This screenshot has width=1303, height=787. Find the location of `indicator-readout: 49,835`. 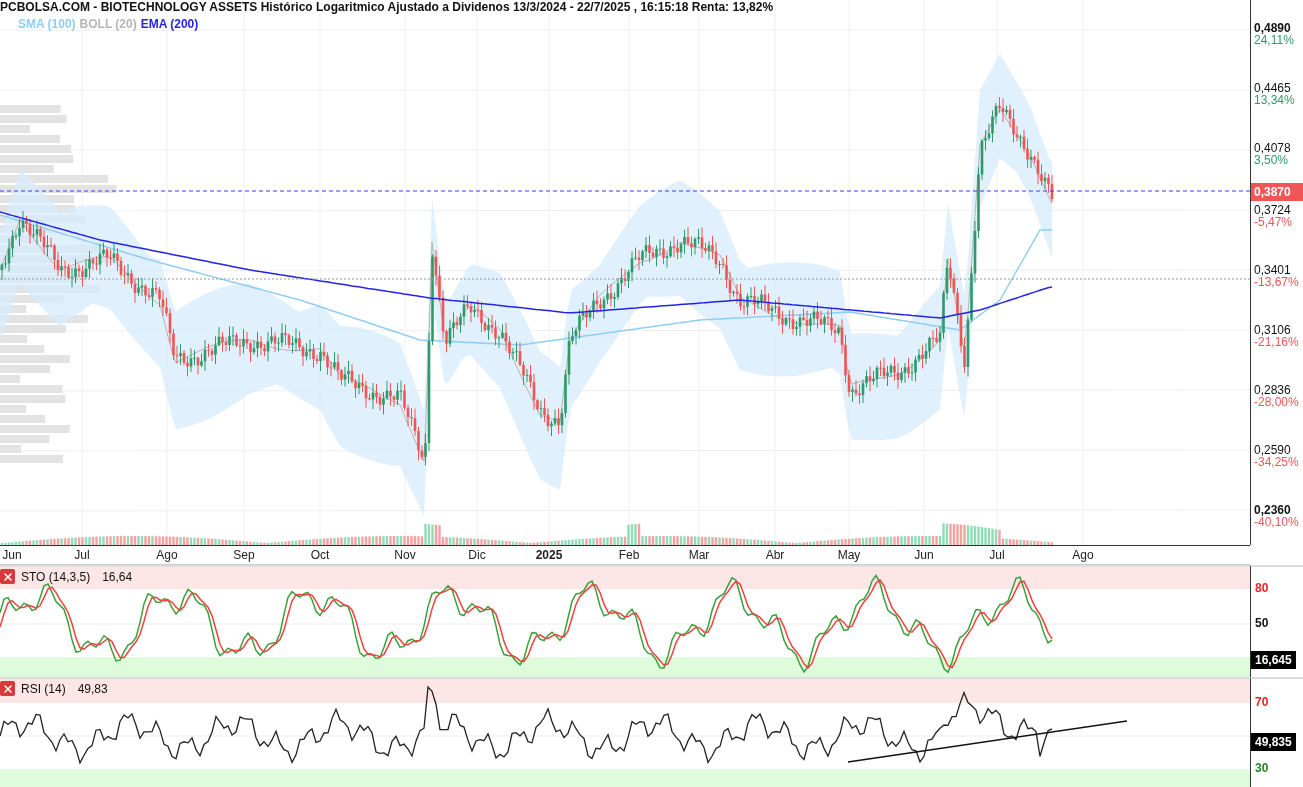

indicator-readout: 49,835 is located at coordinates (1273, 742).